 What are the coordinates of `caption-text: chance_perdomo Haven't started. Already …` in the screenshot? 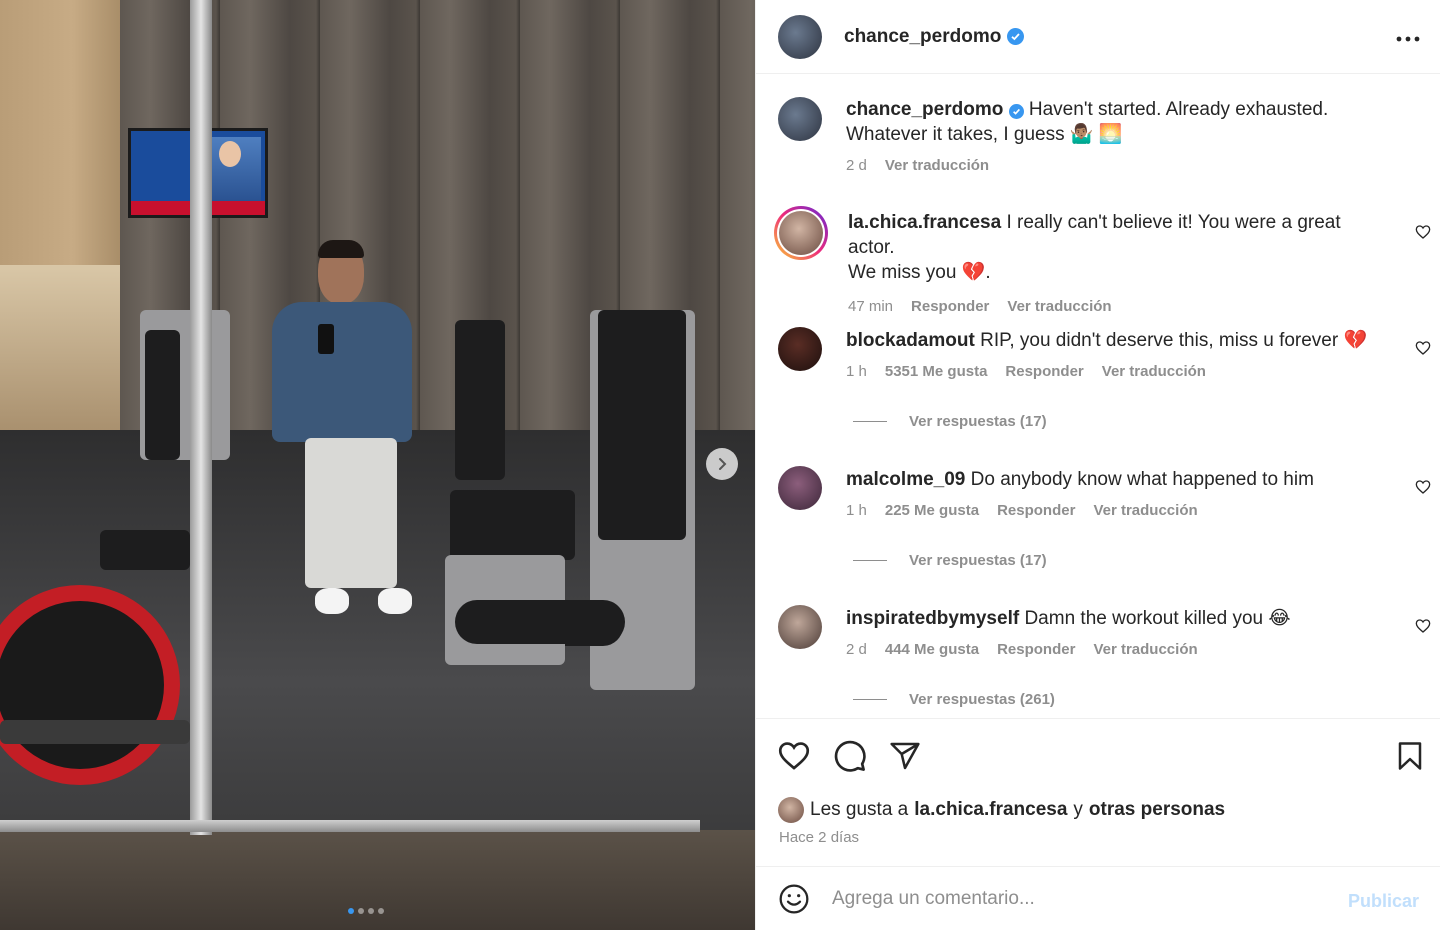 It's located at (1116, 122).